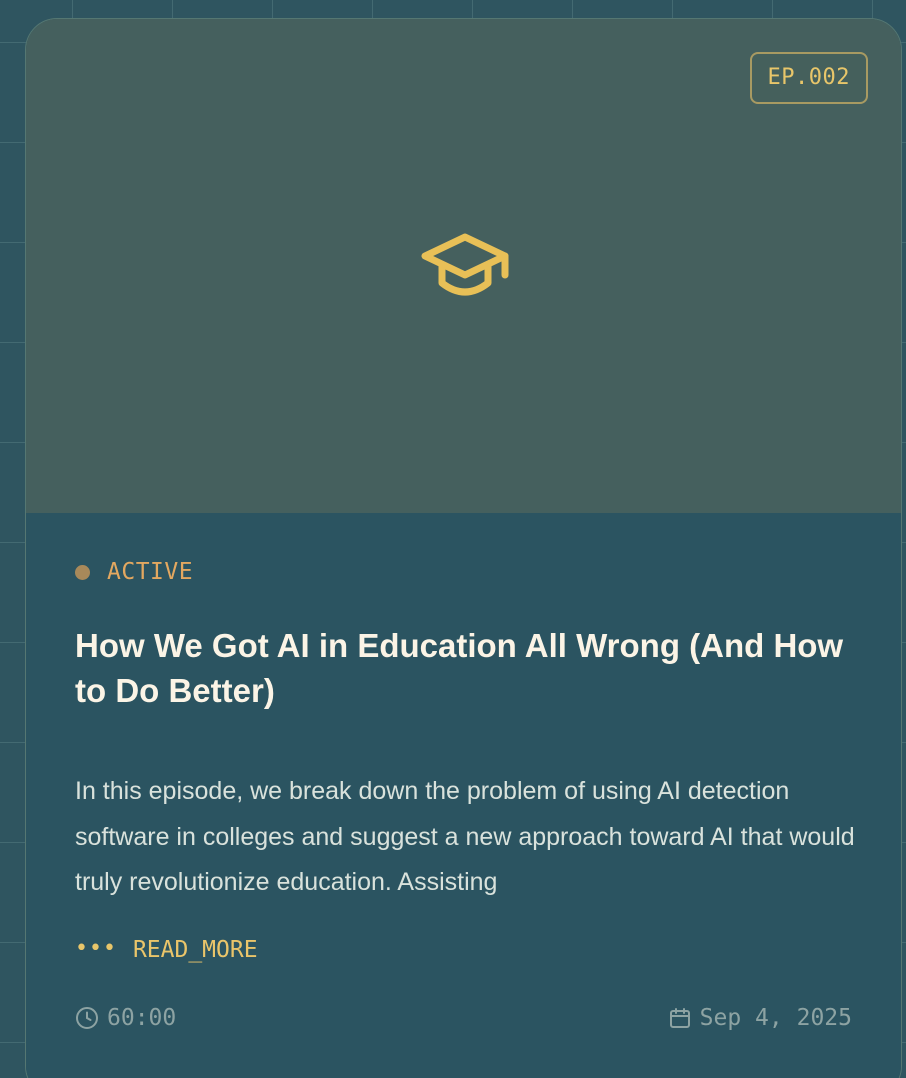  What do you see at coordinates (150, 572) in the screenshot?
I see `status-label: ACTIVE` at bounding box center [150, 572].